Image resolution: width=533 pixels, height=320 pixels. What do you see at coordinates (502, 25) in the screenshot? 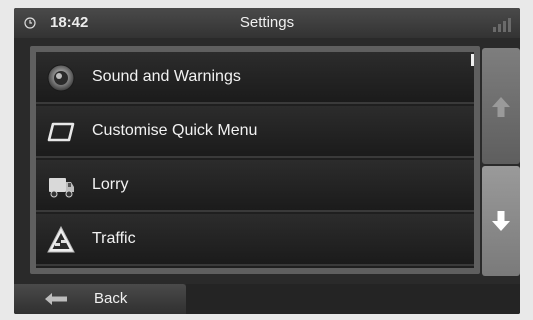
I see `signal-bars-icon` at bounding box center [502, 25].